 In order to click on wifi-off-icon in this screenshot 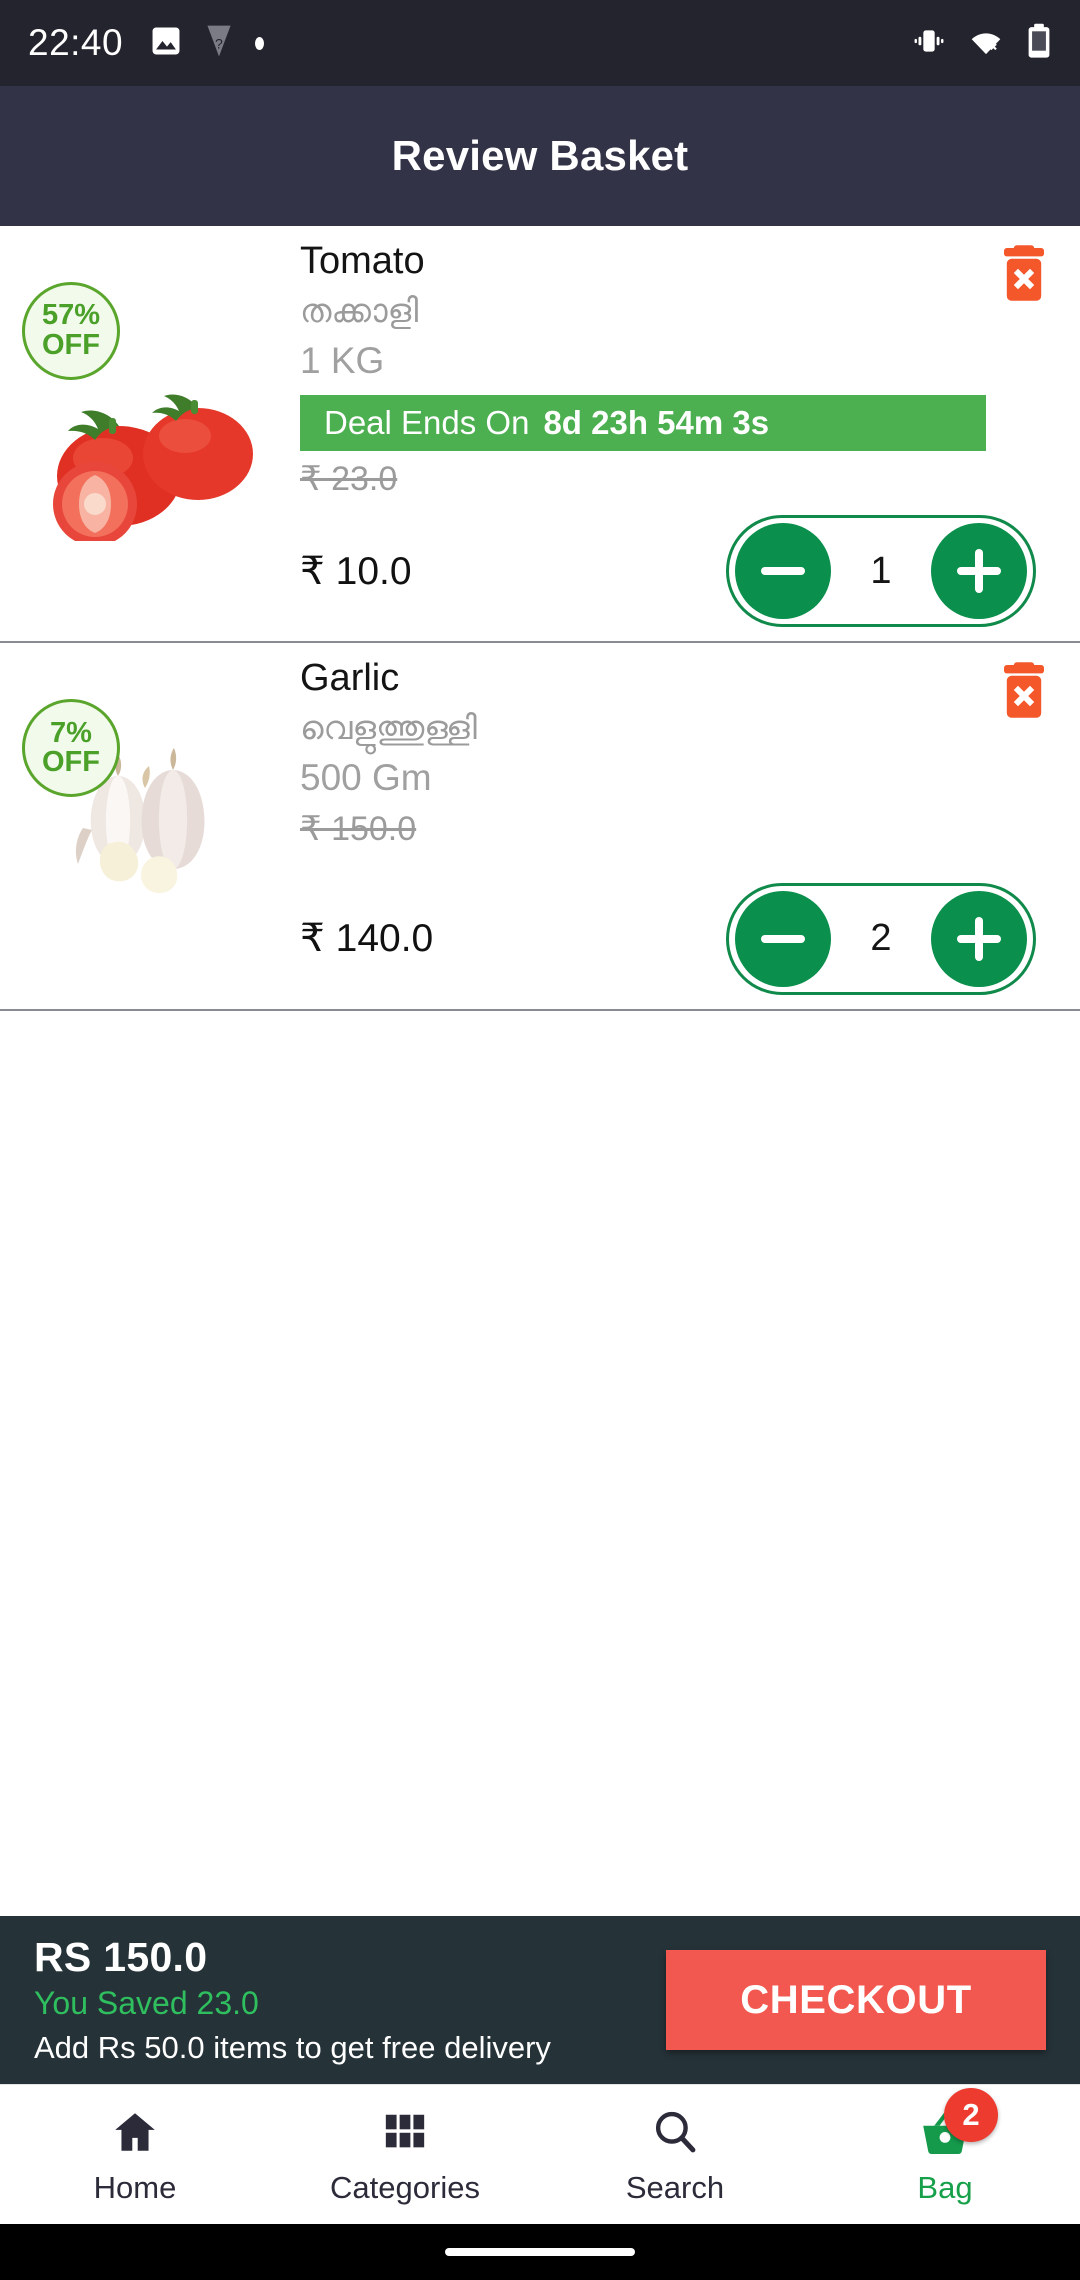, I will do `click(986, 43)`.